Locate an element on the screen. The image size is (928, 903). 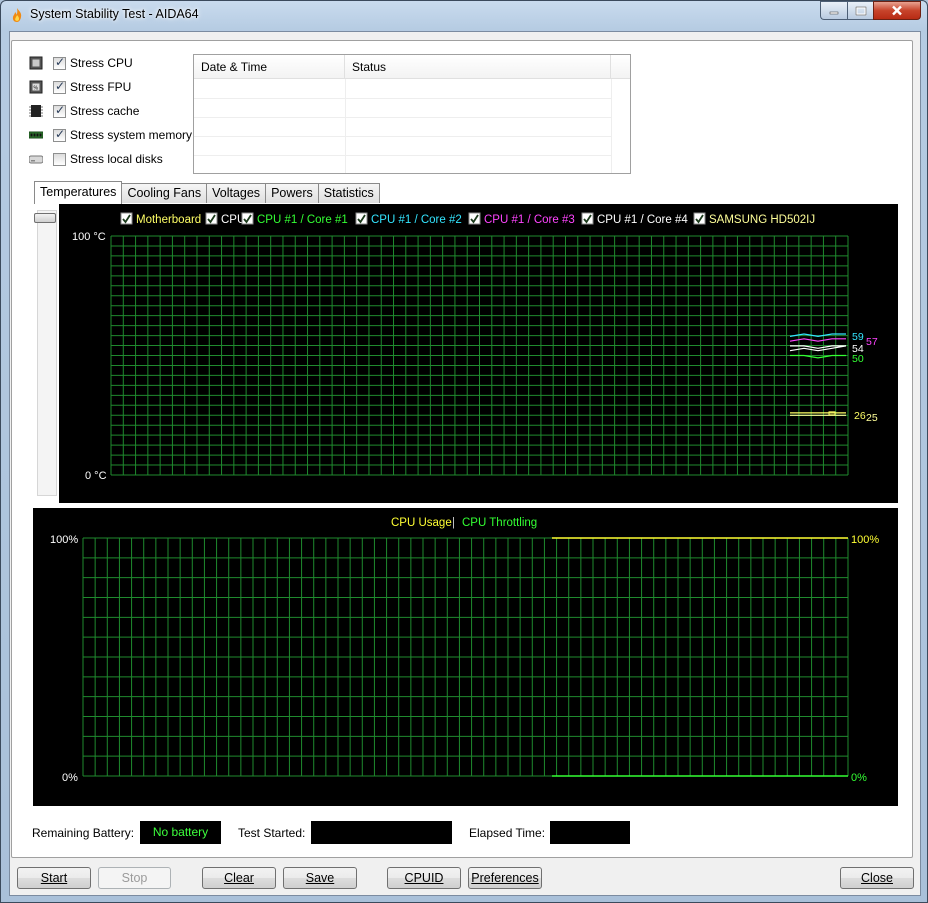
minimize-button is located at coordinates (833, 10).